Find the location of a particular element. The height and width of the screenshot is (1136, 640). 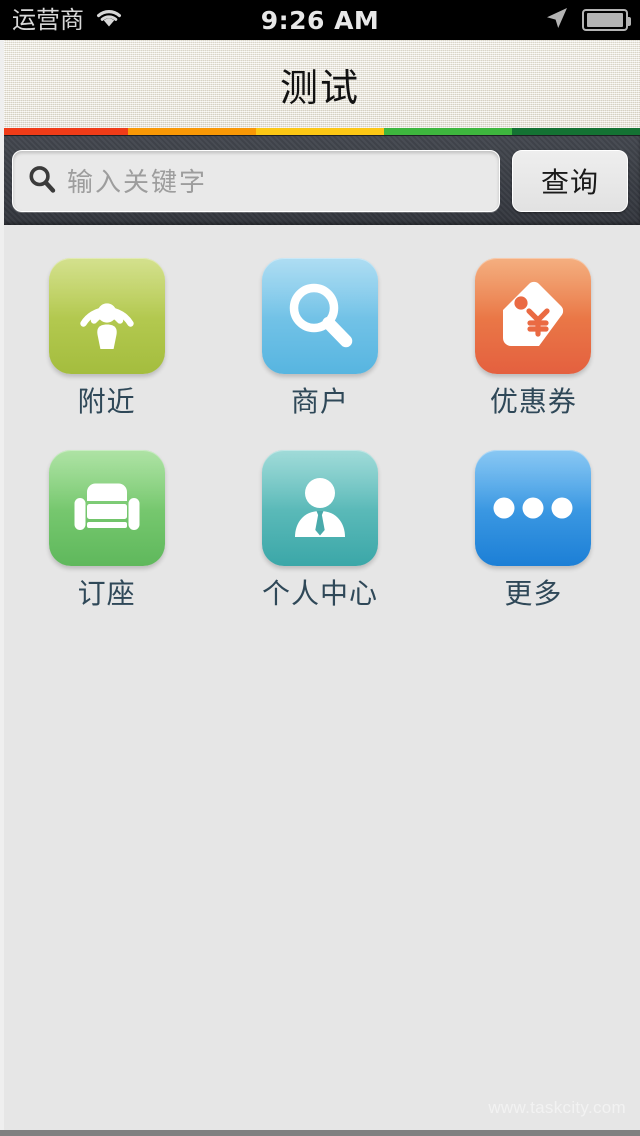

frame-bottom-edge is located at coordinates (320, 1133).